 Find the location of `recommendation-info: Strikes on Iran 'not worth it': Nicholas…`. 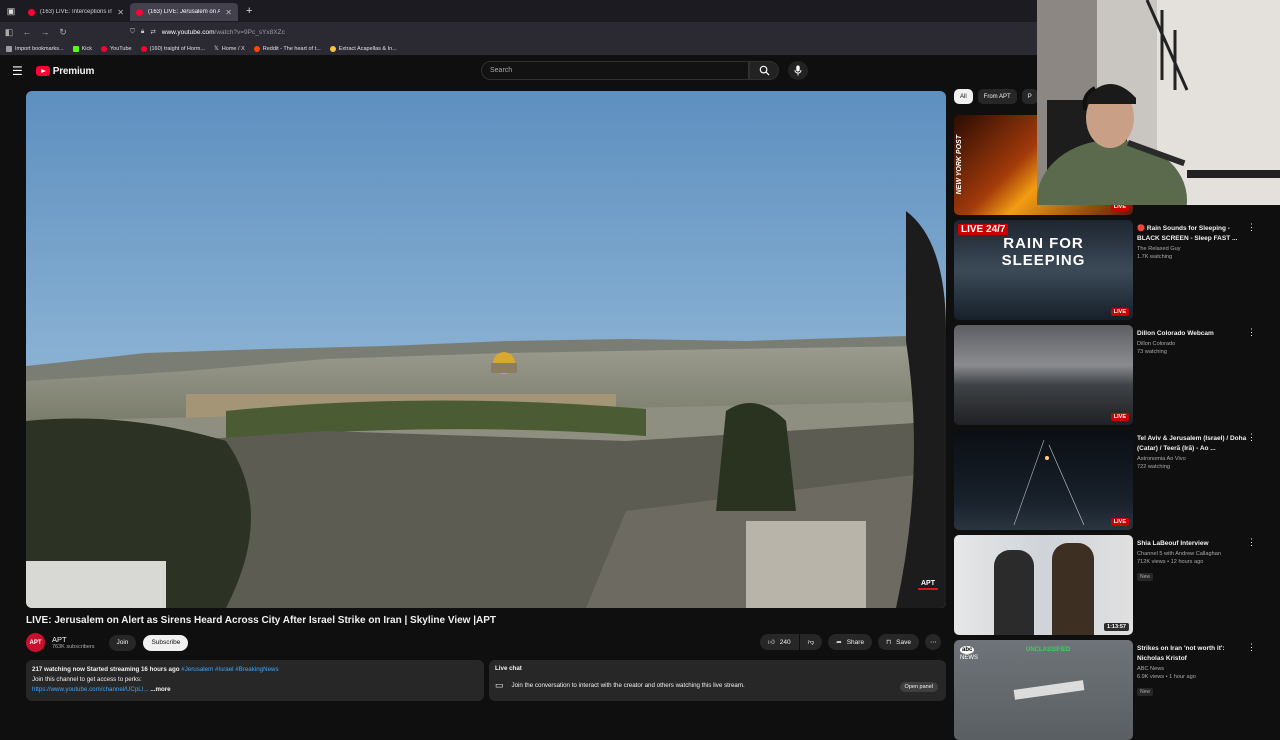

recommendation-info: Strikes on Iran 'not worth it': Nicholas… is located at coordinates (1192, 671).